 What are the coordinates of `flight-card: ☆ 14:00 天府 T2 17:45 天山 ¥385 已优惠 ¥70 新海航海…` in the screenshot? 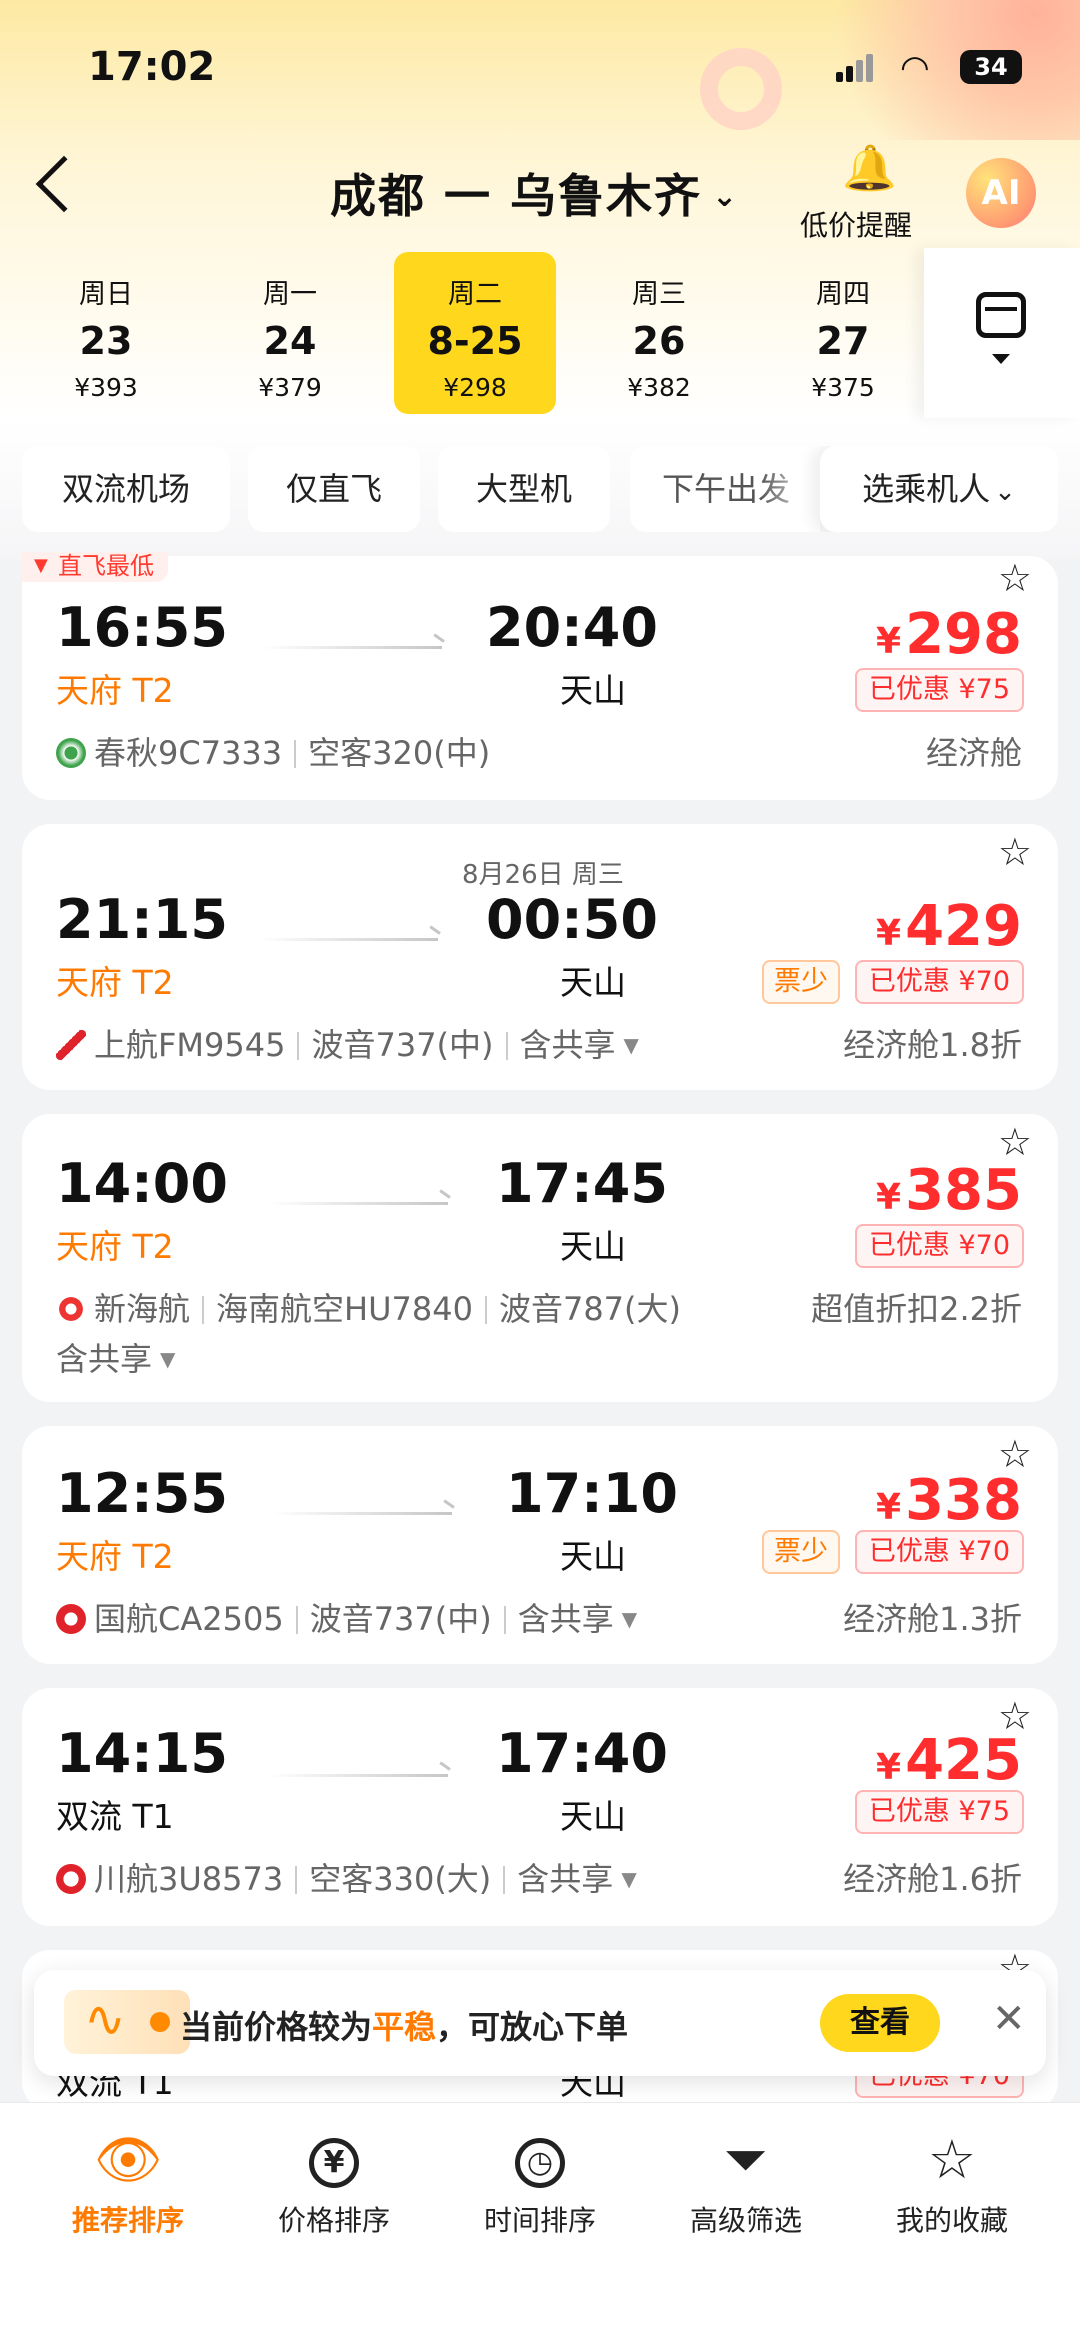 It's located at (540, 1258).